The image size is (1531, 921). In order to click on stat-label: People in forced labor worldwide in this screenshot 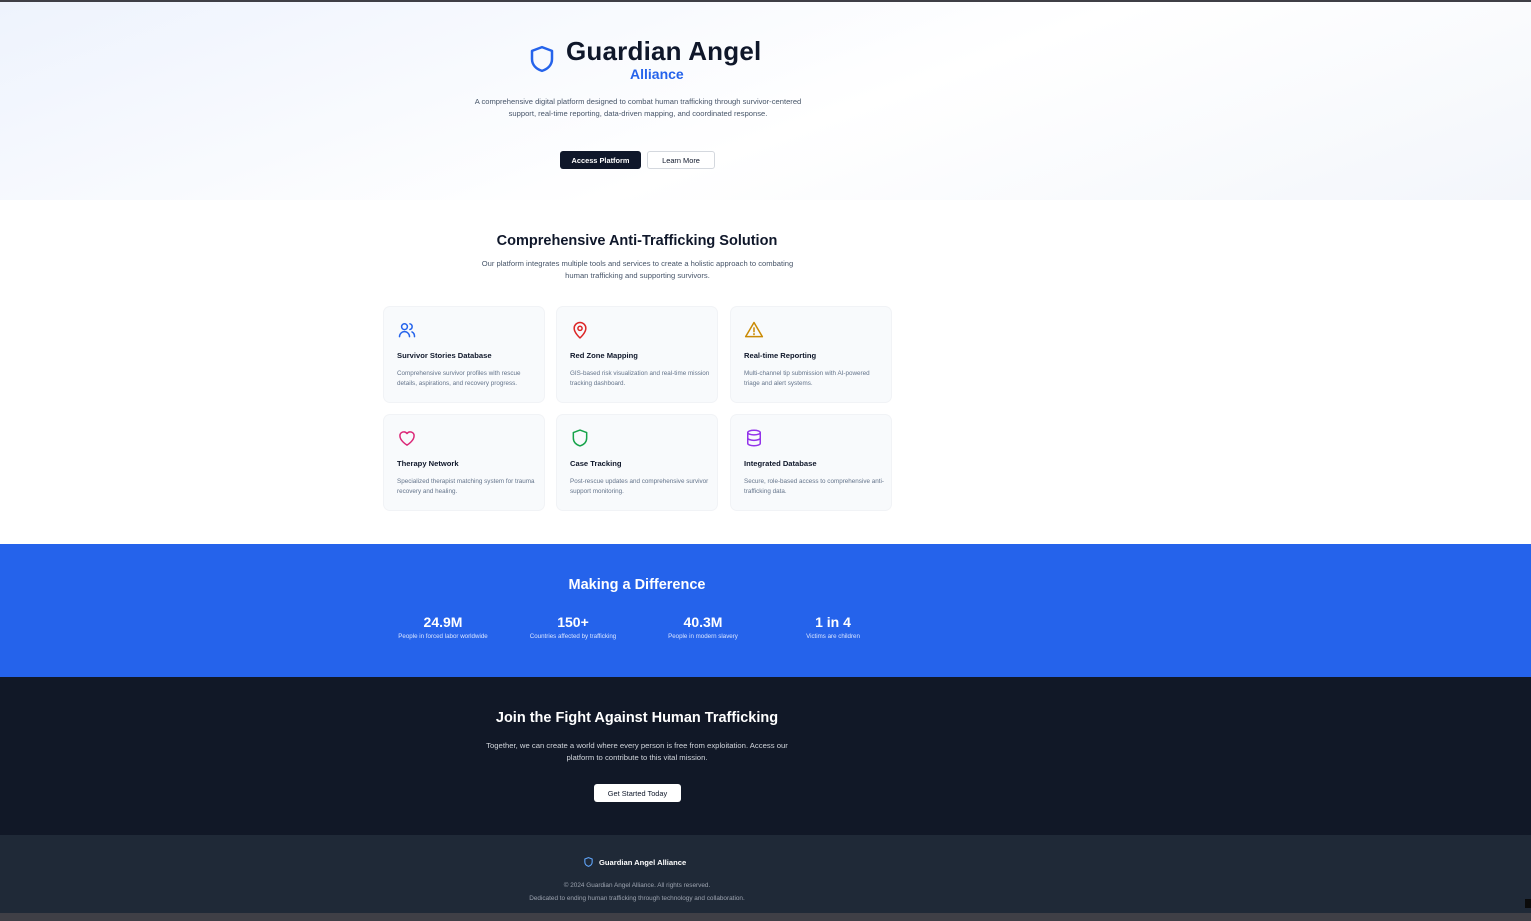, I will do `click(443, 636)`.